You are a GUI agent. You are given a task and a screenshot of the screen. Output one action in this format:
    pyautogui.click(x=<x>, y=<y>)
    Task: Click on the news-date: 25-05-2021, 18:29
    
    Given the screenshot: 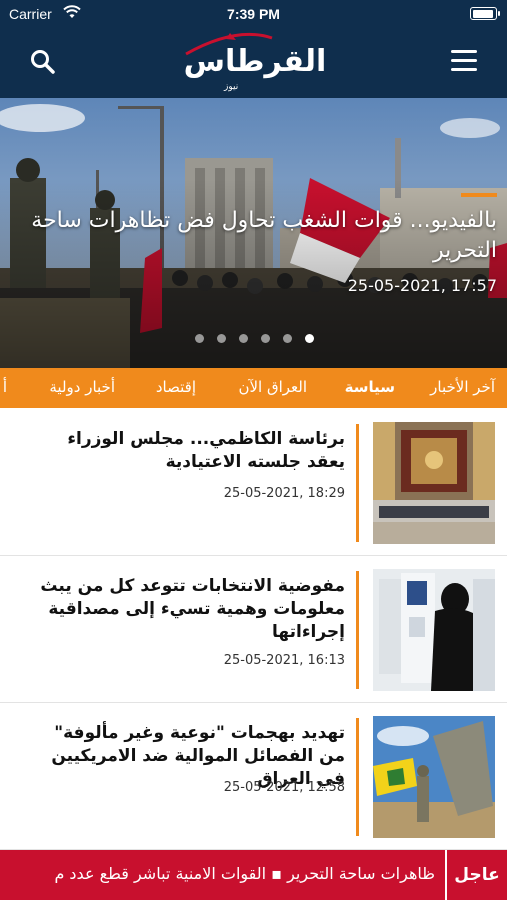 What is the action you would take?
    pyautogui.click(x=284, y=493)
    